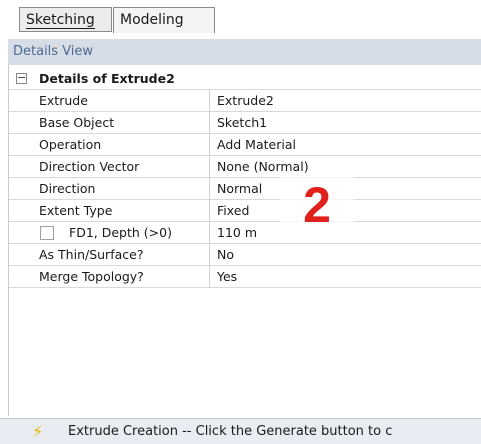 The width and height of the screenshot is (481, 444). Describe the element at coordinates (245, 167) in the screenshot. I see `property-row-direction-vector: Direction Vector None (Normal)` at that location.